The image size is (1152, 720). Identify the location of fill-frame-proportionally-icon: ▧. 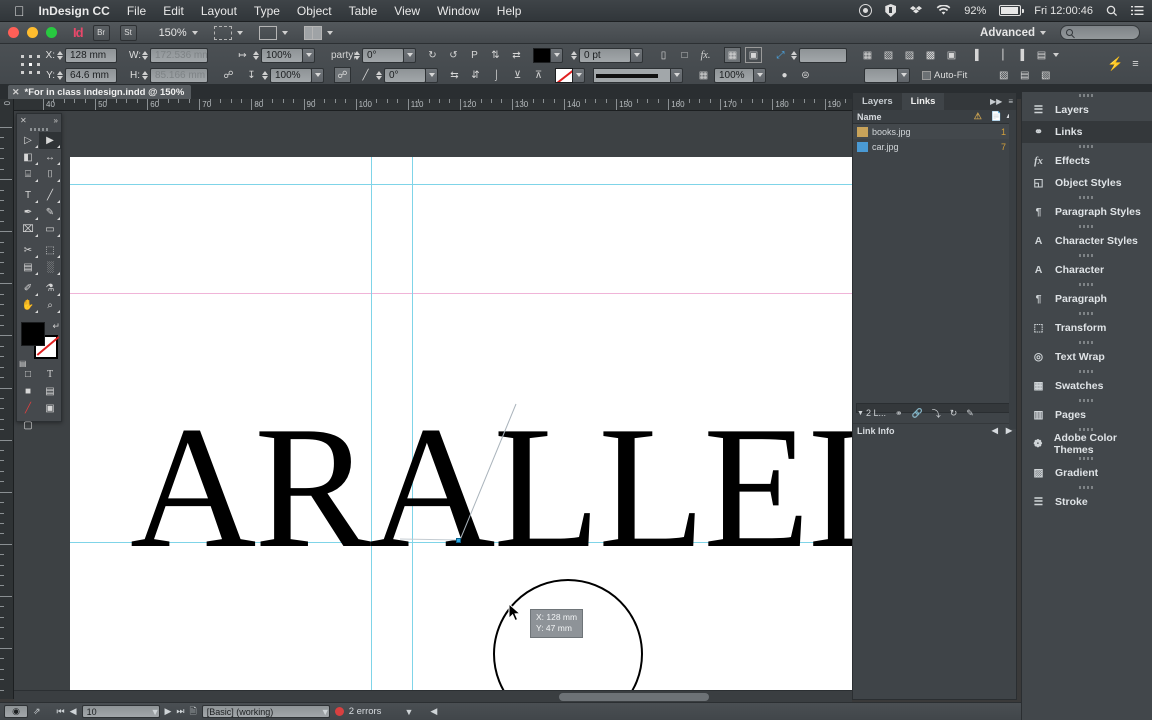
(888, 55).